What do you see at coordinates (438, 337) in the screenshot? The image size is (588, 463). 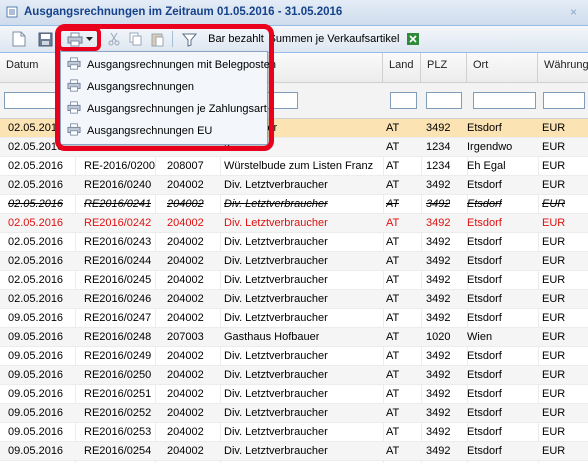 I see `cell-plz: 1020` at bounding box center [438, 337].